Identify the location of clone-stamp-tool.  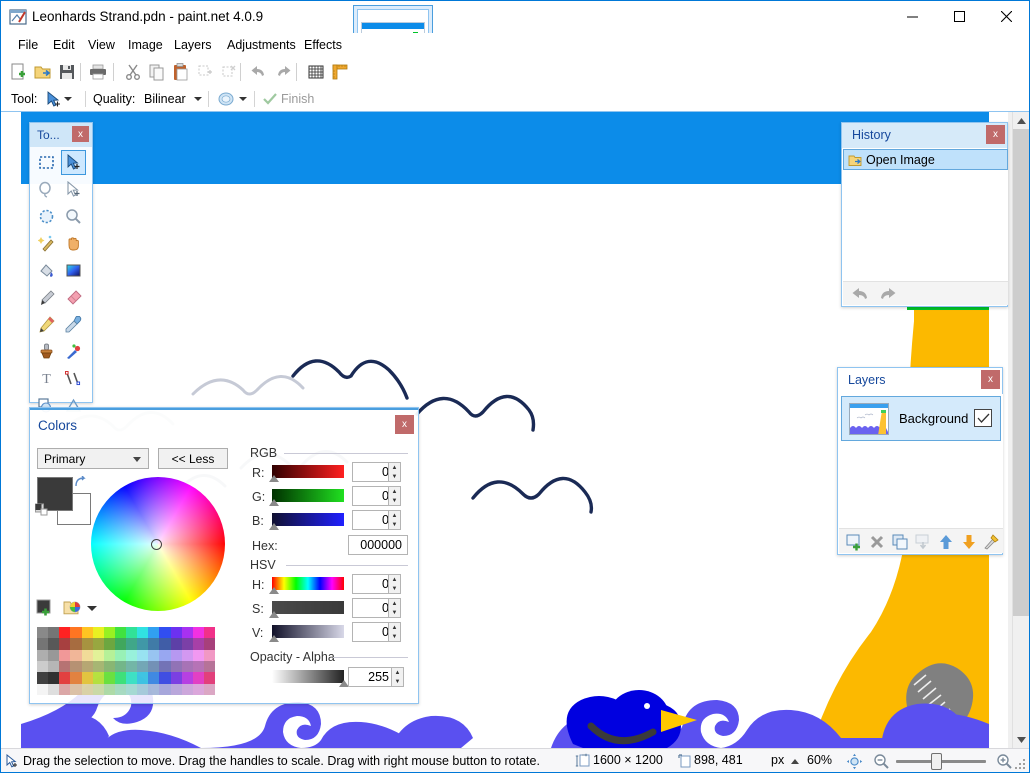
(46, 351).